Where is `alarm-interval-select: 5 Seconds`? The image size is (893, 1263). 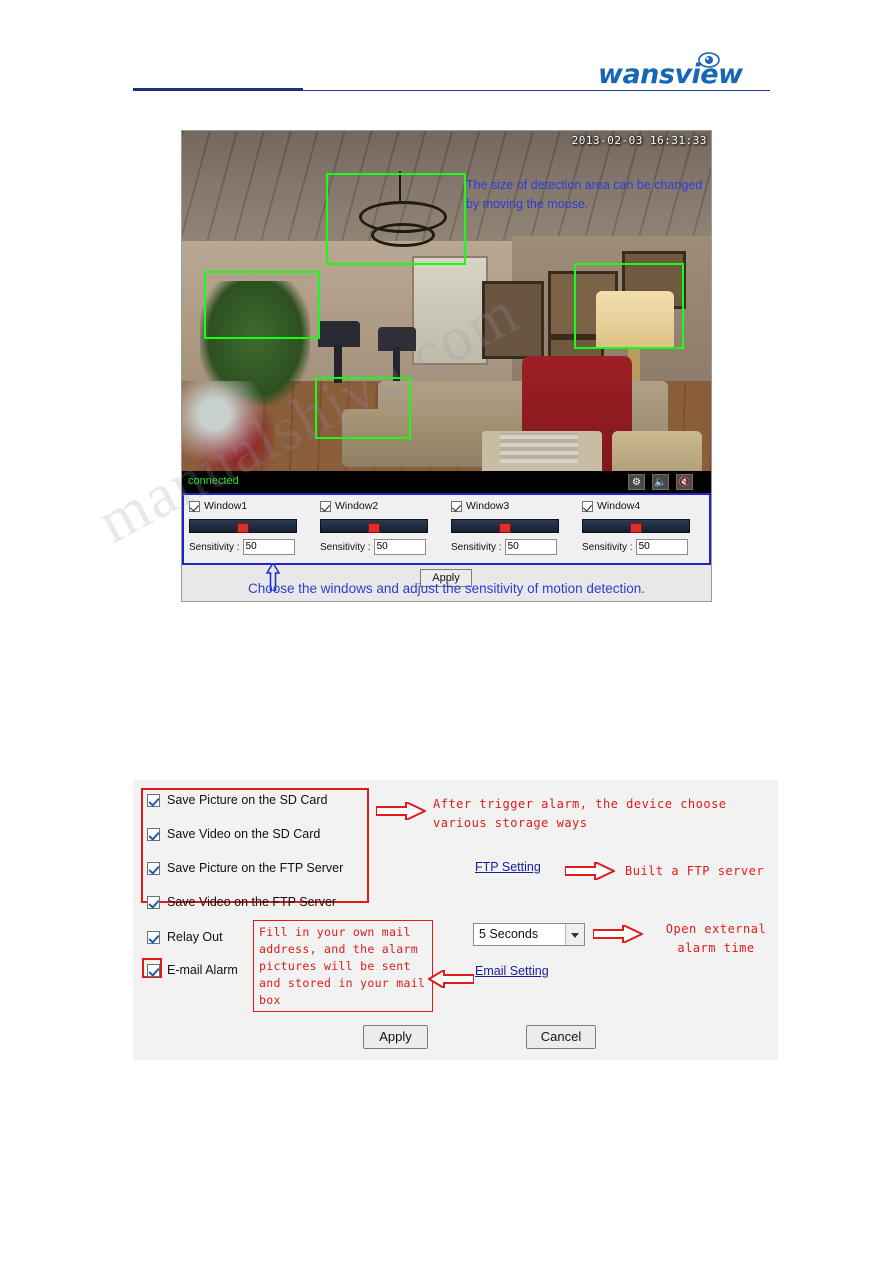
alarm-interval-select: 5 Seconds is located at coordinates (529, 934).